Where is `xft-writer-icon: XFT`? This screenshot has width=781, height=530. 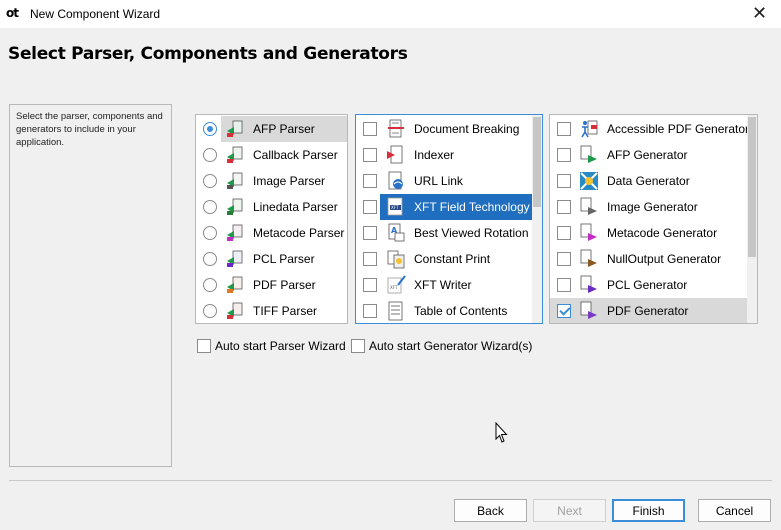 xft-writer-icon: XFT is located at coordinates (396, 285).